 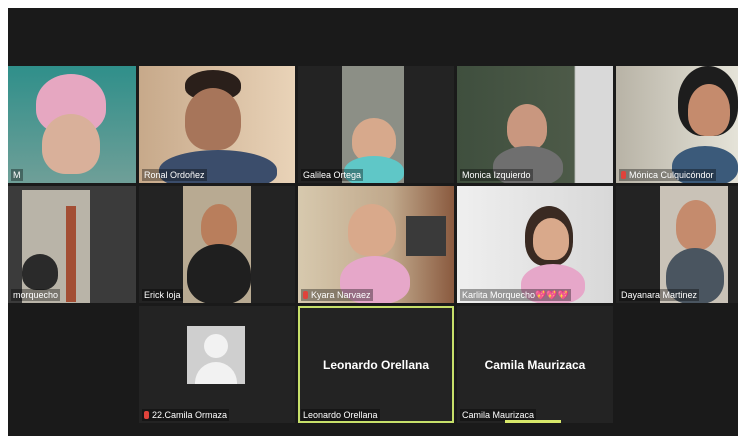 I want to click on participant-name: morquecho, so click(x=36, y=295).